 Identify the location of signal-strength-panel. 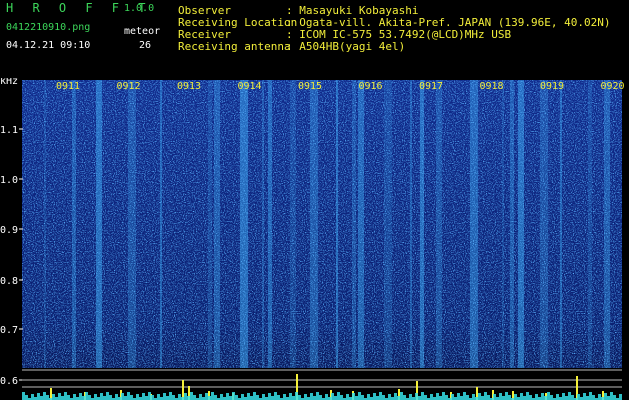
(322, 384).